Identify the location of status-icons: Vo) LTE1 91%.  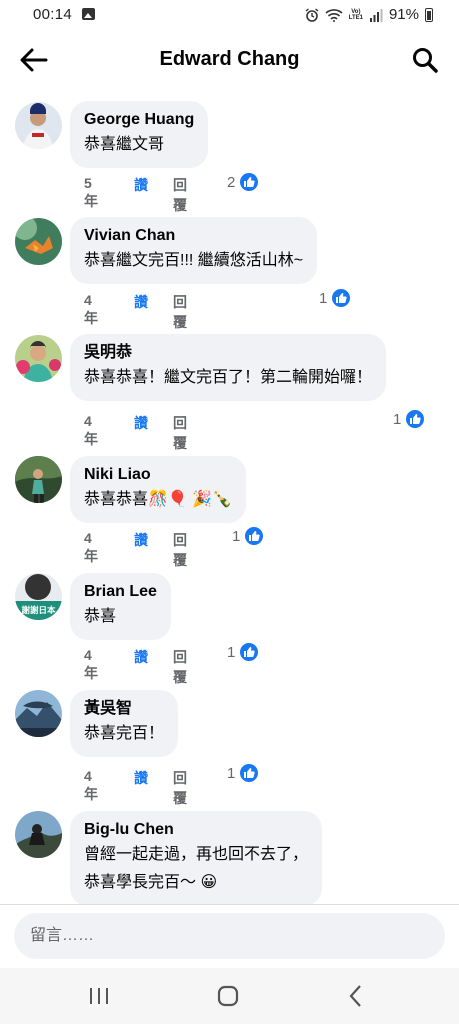
(369, 14).